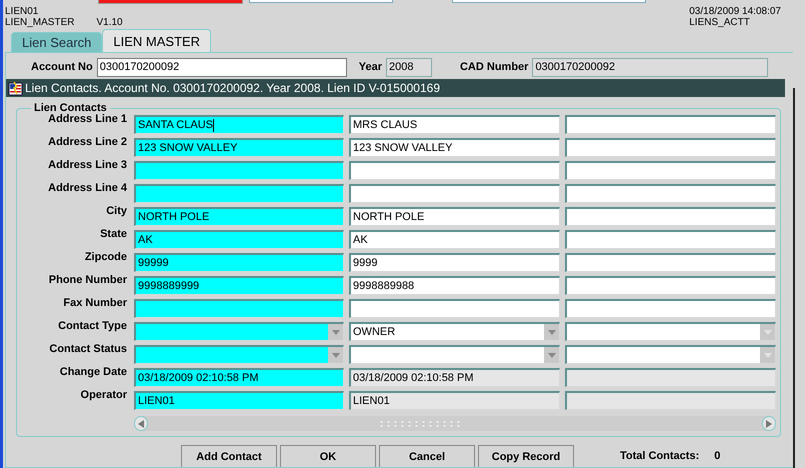 The height and width of the screenshot is (468, 805). Describe the element at coordinates (454, 262) in the screenshot. I see `input-field: 9999` at that location.